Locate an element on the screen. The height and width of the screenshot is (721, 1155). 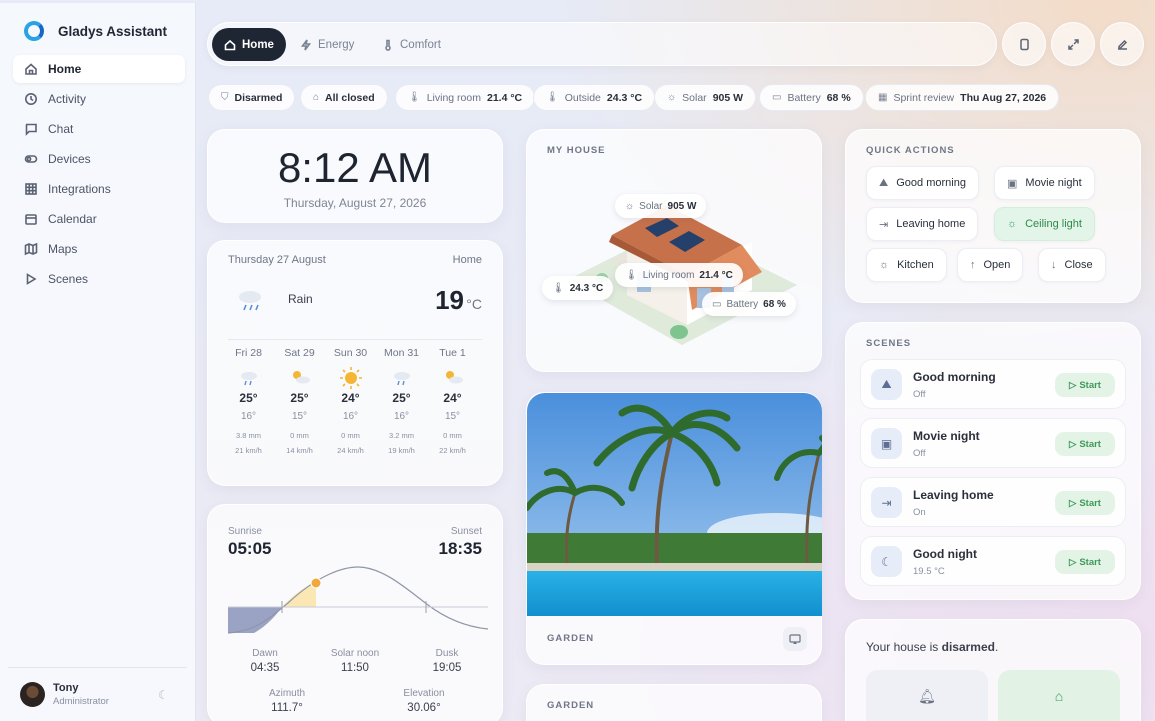
alarm-status: disarmed is located at coordinates (968, 647).